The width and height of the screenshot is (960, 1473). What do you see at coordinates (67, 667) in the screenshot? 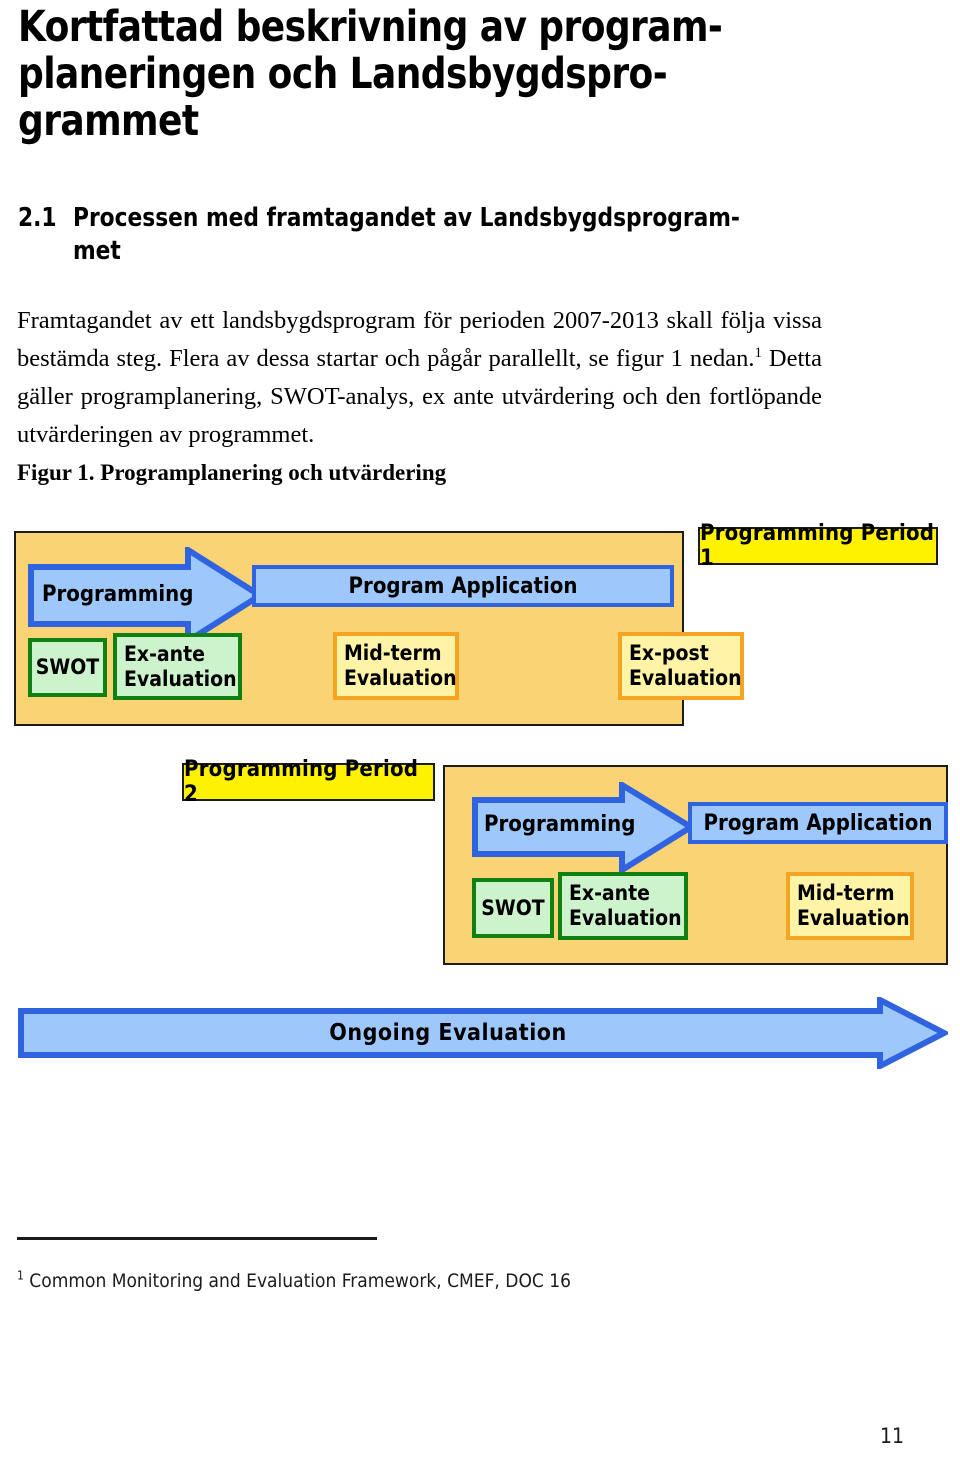
I see `swot-box-period-1: SWOT` at bounding box center [67, 667].